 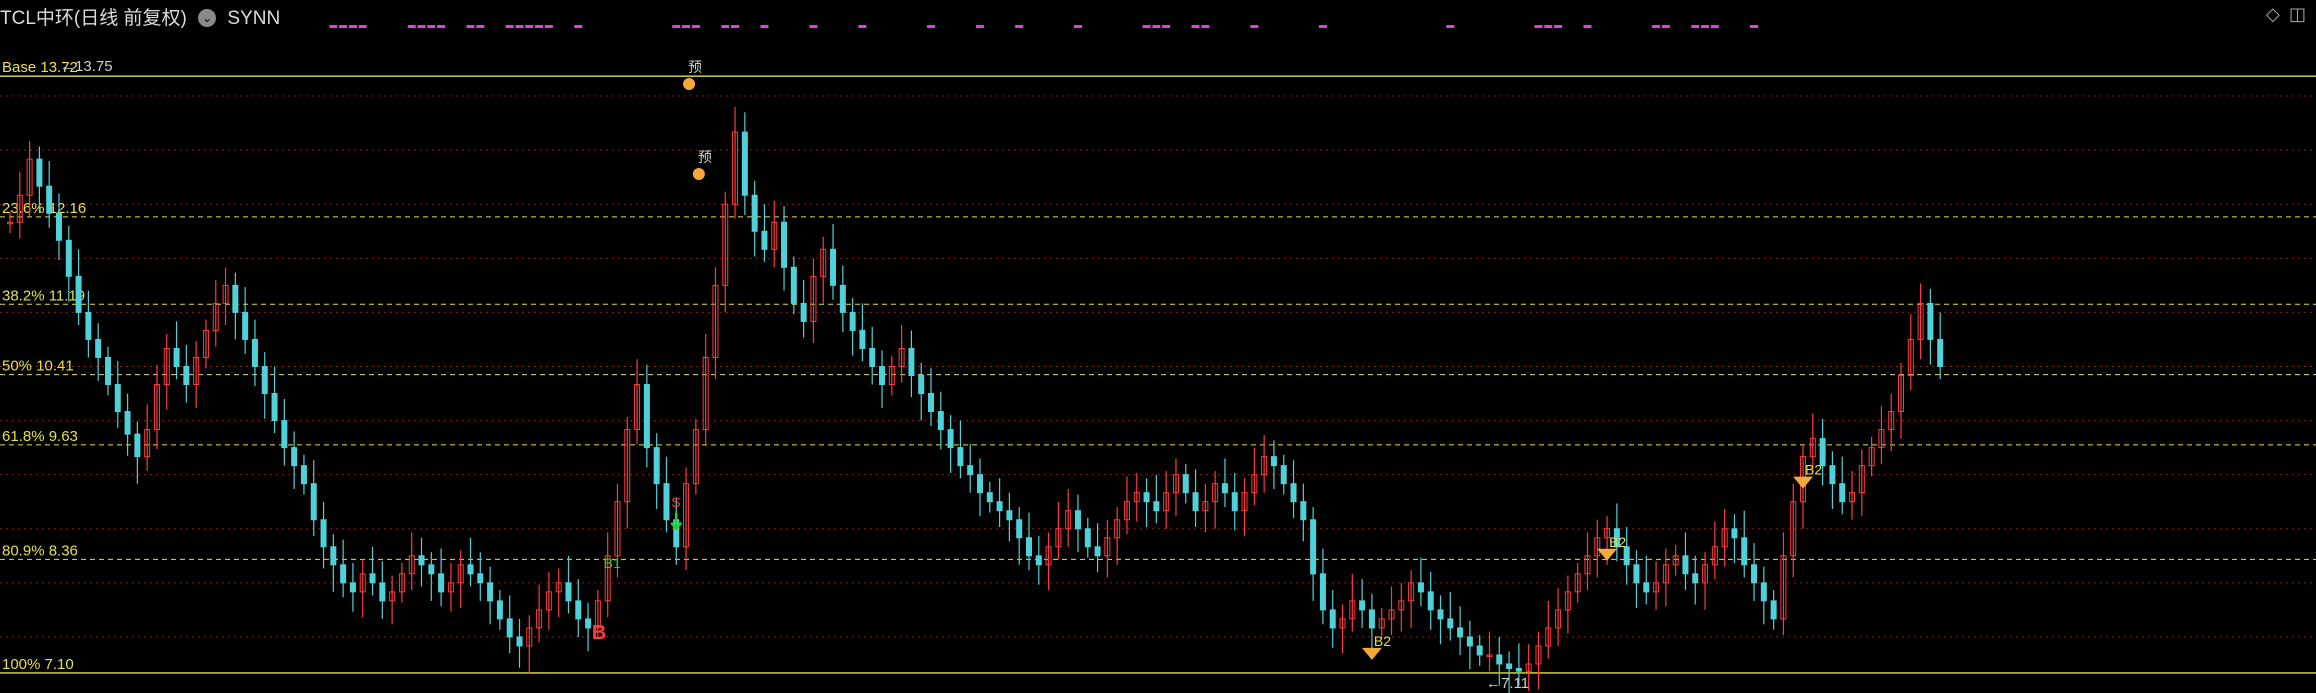 I want to click on warning-label: 预, so click(x=695, y=67).